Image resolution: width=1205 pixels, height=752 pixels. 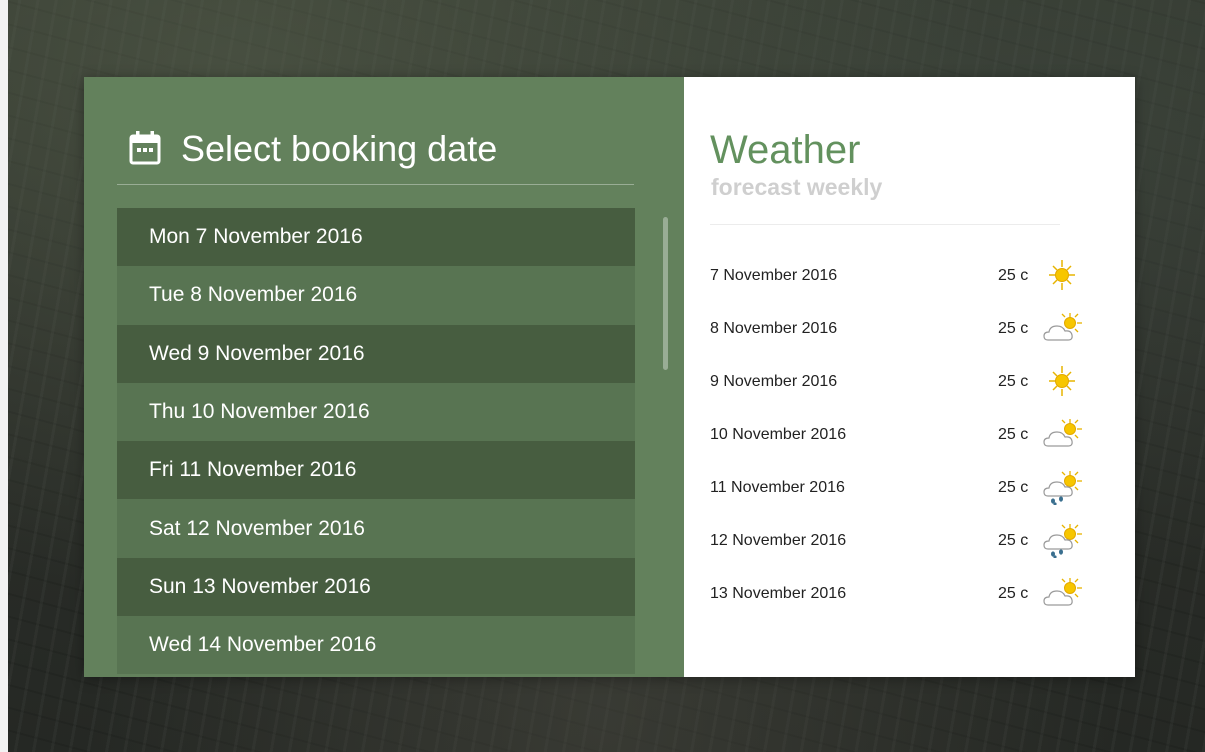 What do you see at coordinates (774, 328) in the screenshot?
I see `forecast-date: 8 November 2016` at bounding box center [774, 328].